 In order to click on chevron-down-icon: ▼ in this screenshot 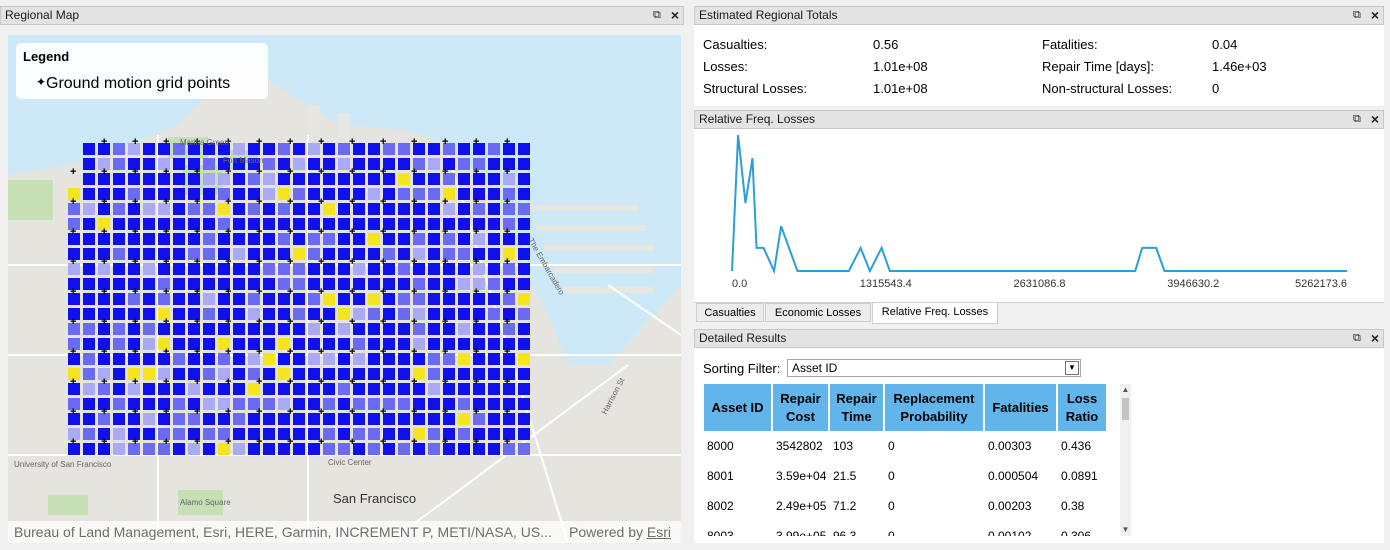, I will do `click(1072, 368)`.